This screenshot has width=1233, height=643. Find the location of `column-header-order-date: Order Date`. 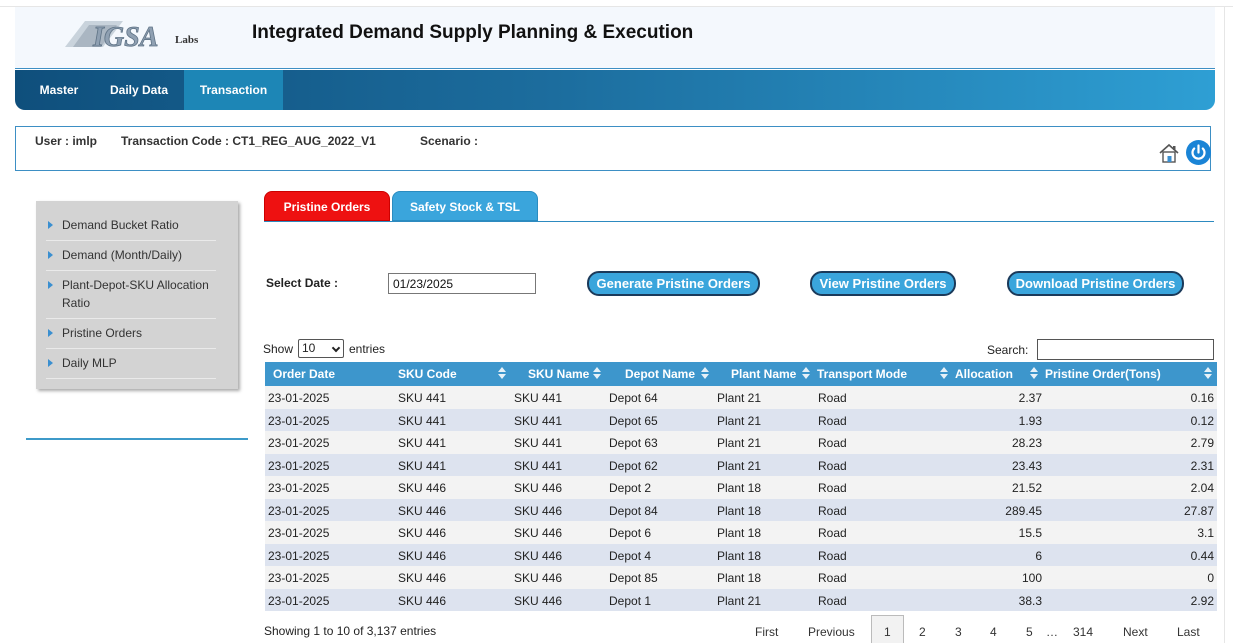

column-header-order-date: Order Date is located at coordinates (304, 374).